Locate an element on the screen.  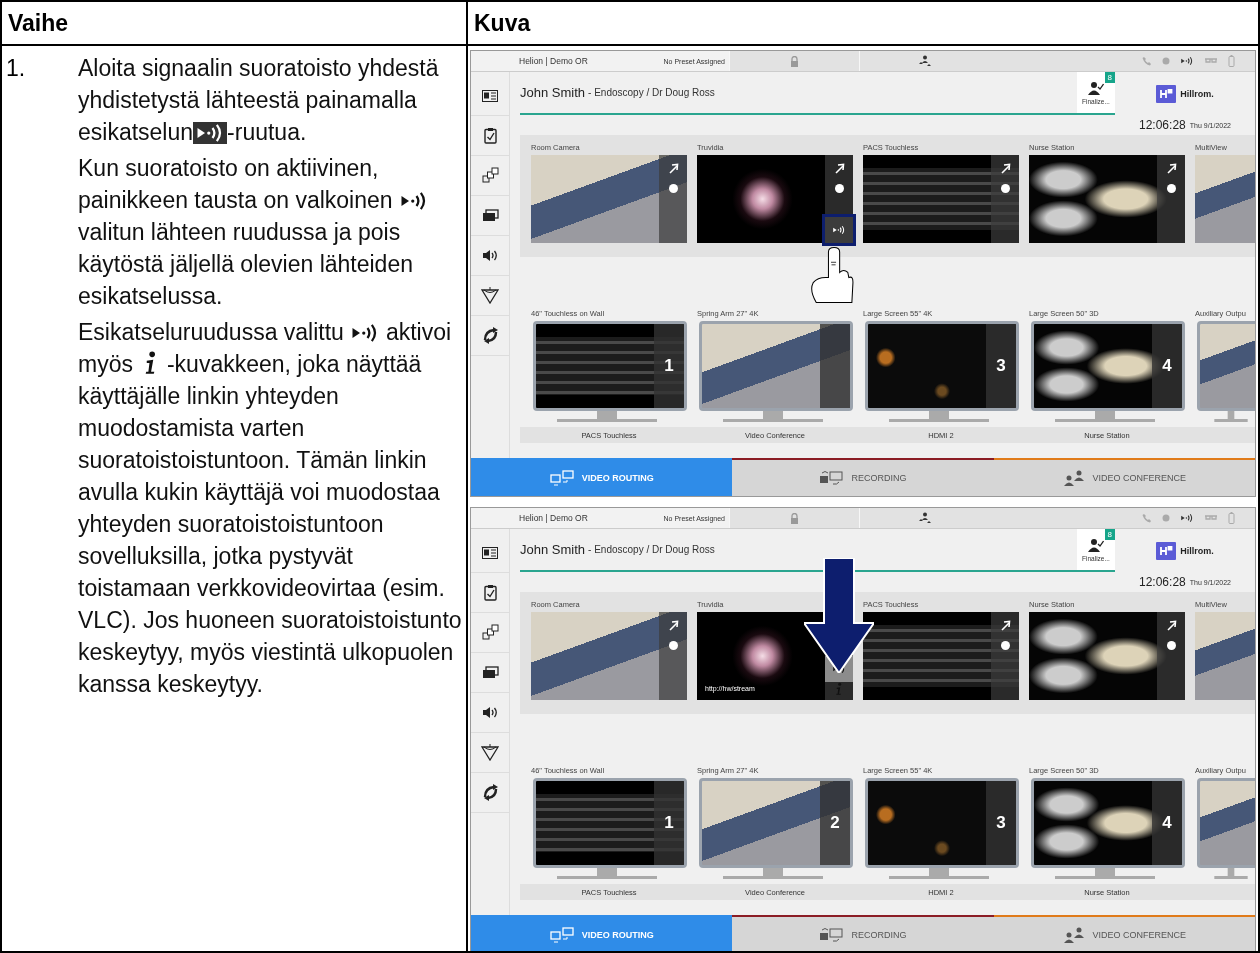
instruction-paragraph: Kun suoratoisto on aktiivinen, painikkeen tausta on valkoinen valitun lähteen ruudussa ja pois käytöstä jäljellä olevien lähteiden esikatselussa. is located at coordinates (270, 232).